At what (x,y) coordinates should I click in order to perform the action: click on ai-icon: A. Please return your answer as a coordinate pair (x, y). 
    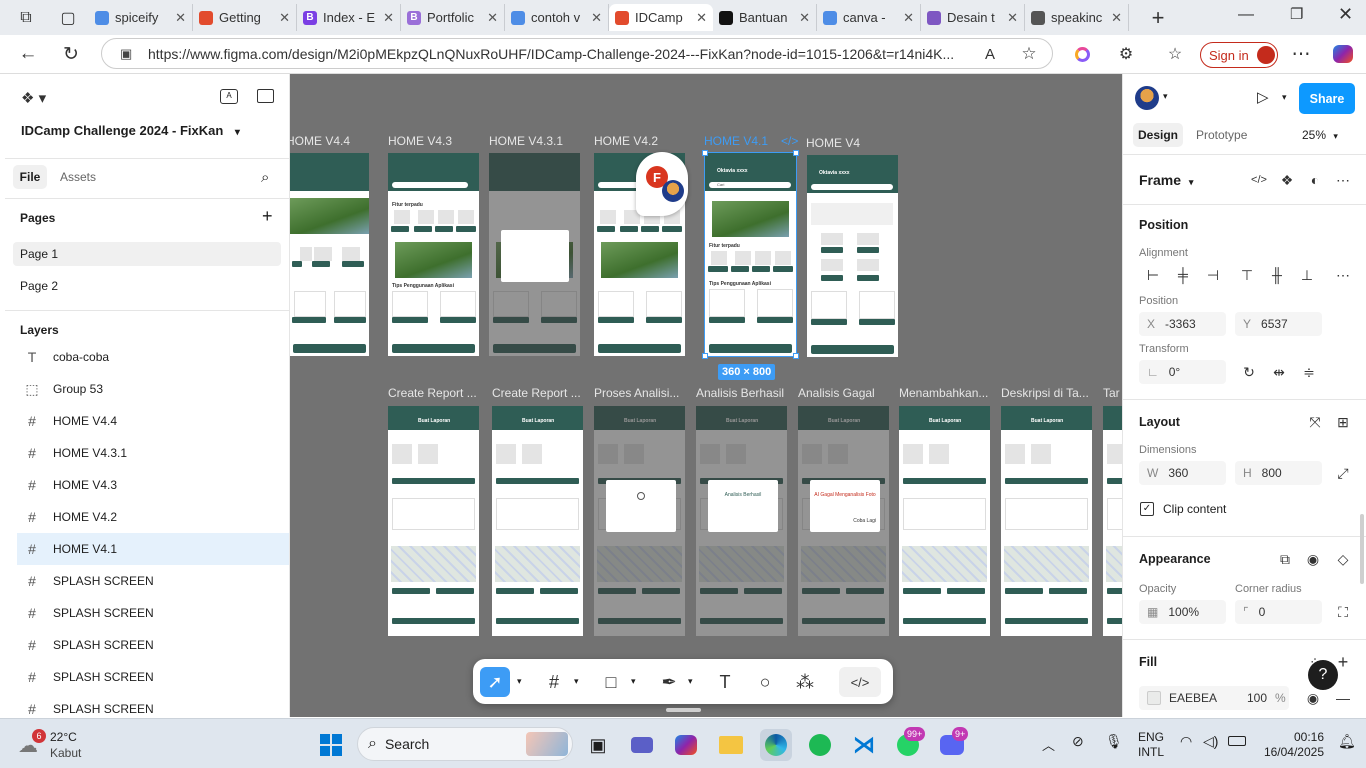
    Looking at the image, I should click on (229, 96).